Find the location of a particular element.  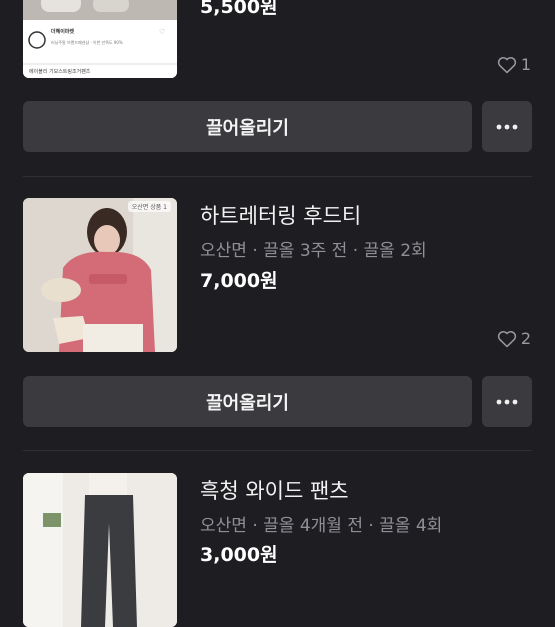

like-count: 2 is located at coordinates (514, 338).